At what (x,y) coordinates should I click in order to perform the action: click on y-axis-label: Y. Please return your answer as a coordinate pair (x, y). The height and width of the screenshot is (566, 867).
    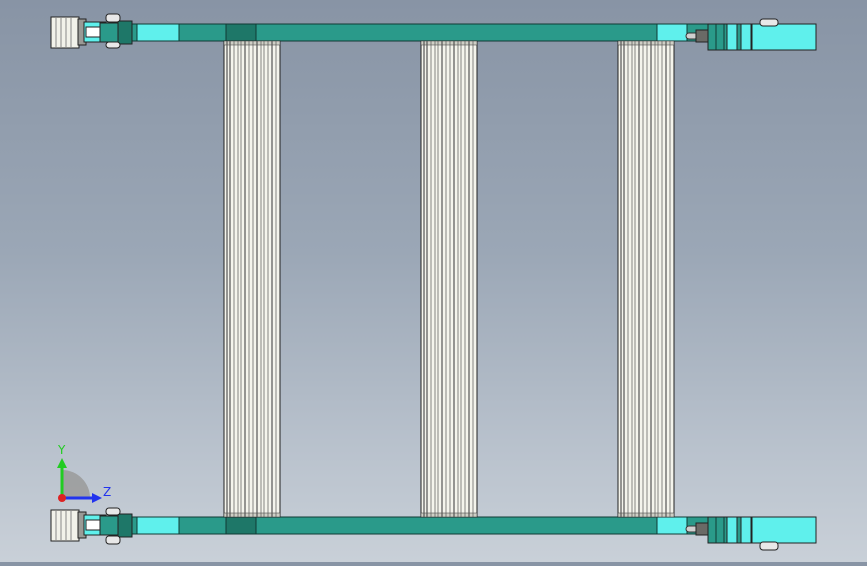
    Looking at the image, I should click on (62, 450).